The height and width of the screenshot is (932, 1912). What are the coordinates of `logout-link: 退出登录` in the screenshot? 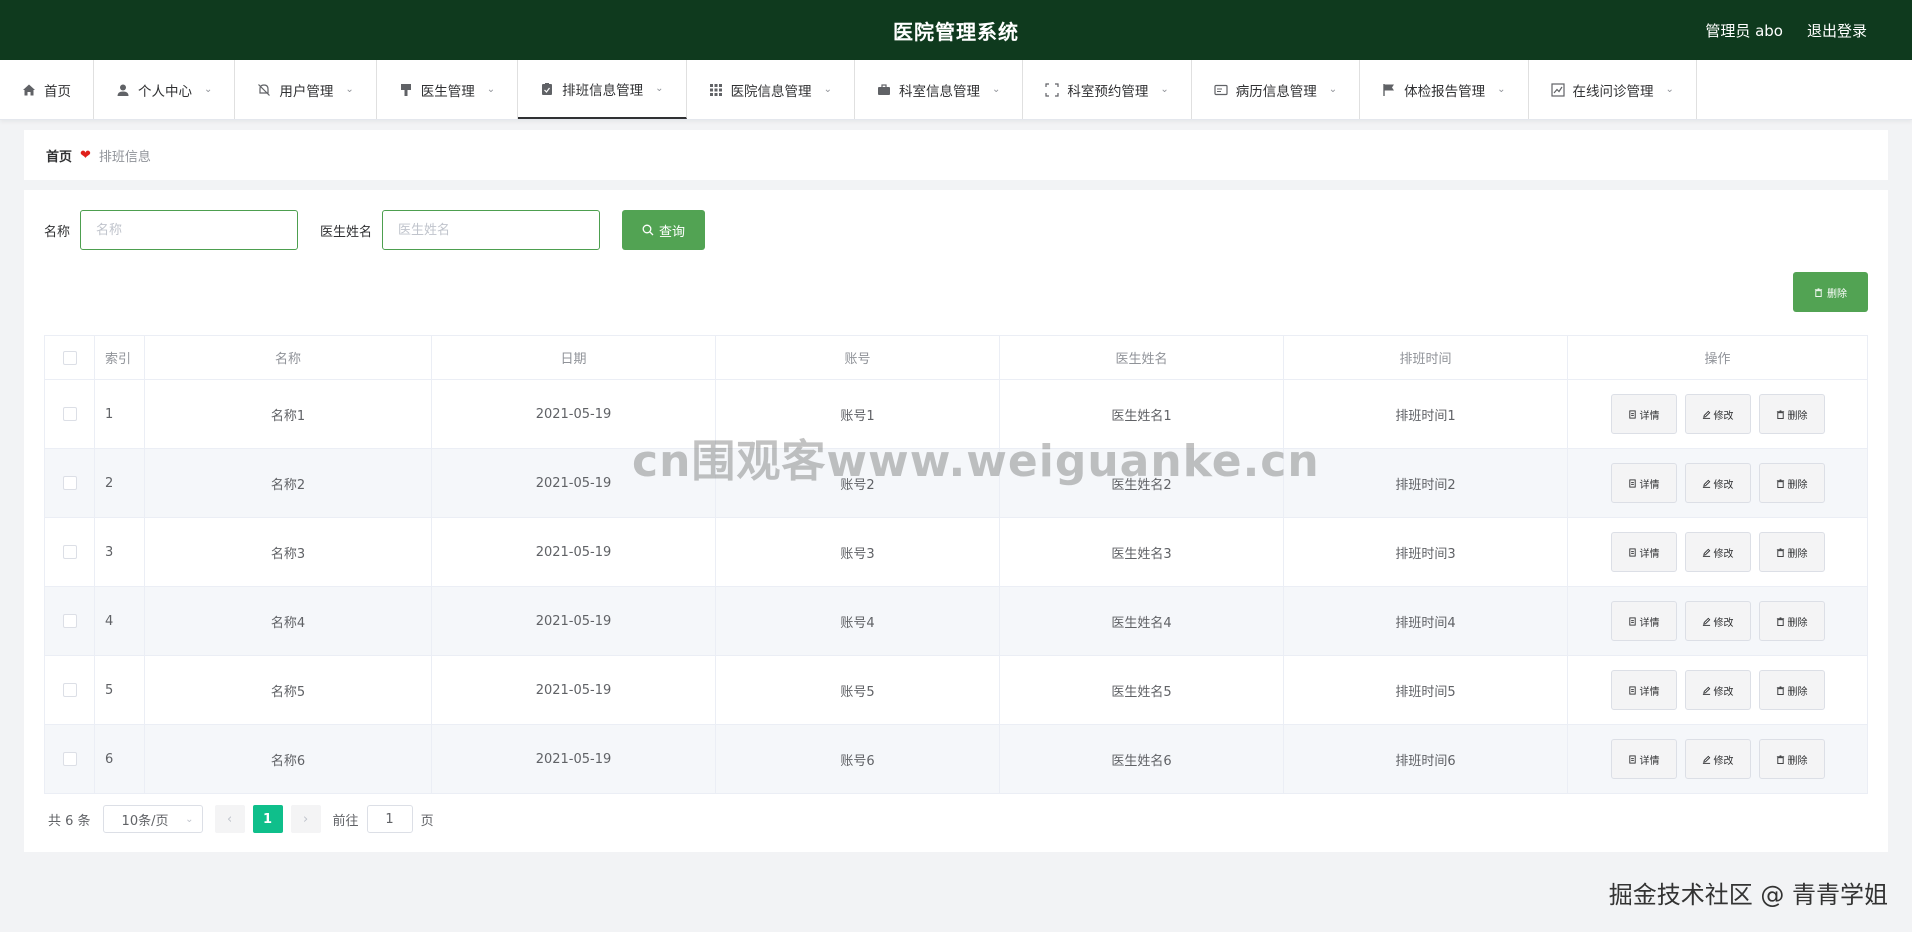 It's located at (1837, 30).